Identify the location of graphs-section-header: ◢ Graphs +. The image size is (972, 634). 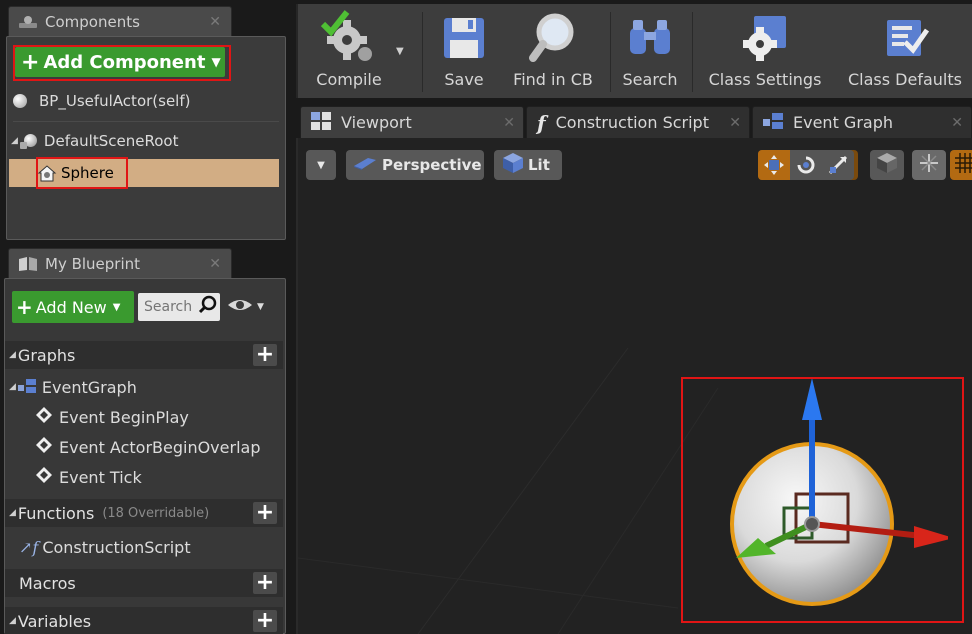
(144, 355).